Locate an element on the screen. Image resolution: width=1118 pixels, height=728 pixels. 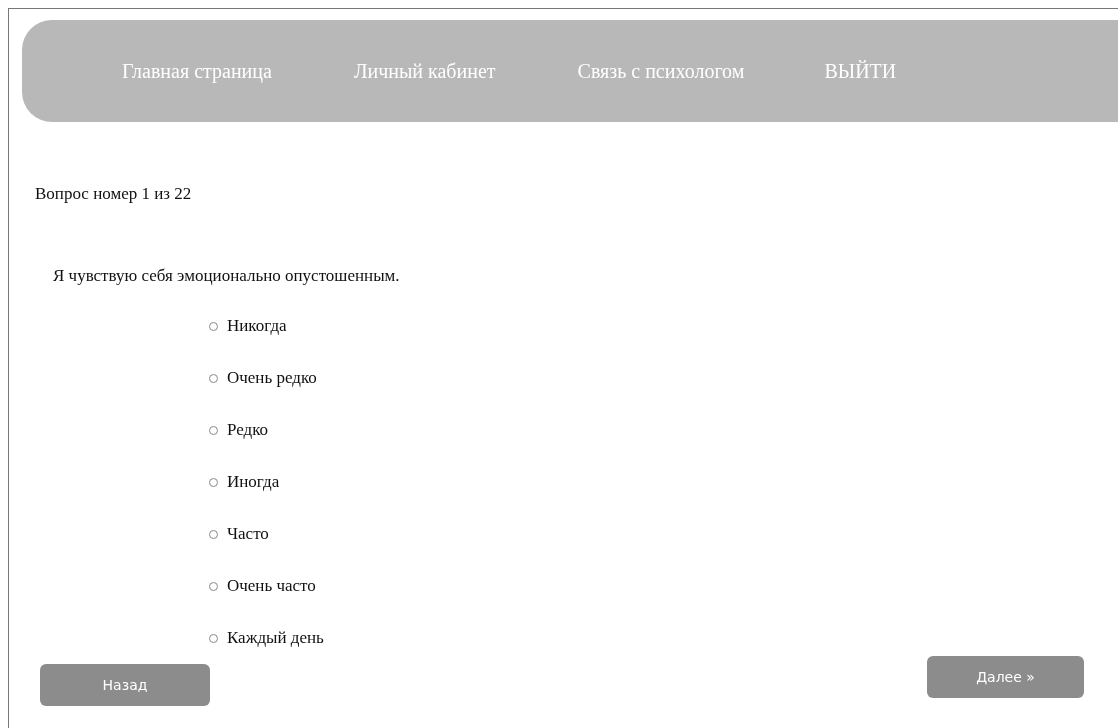
nav-link: Главная страница is located at coordinates (197, 71).